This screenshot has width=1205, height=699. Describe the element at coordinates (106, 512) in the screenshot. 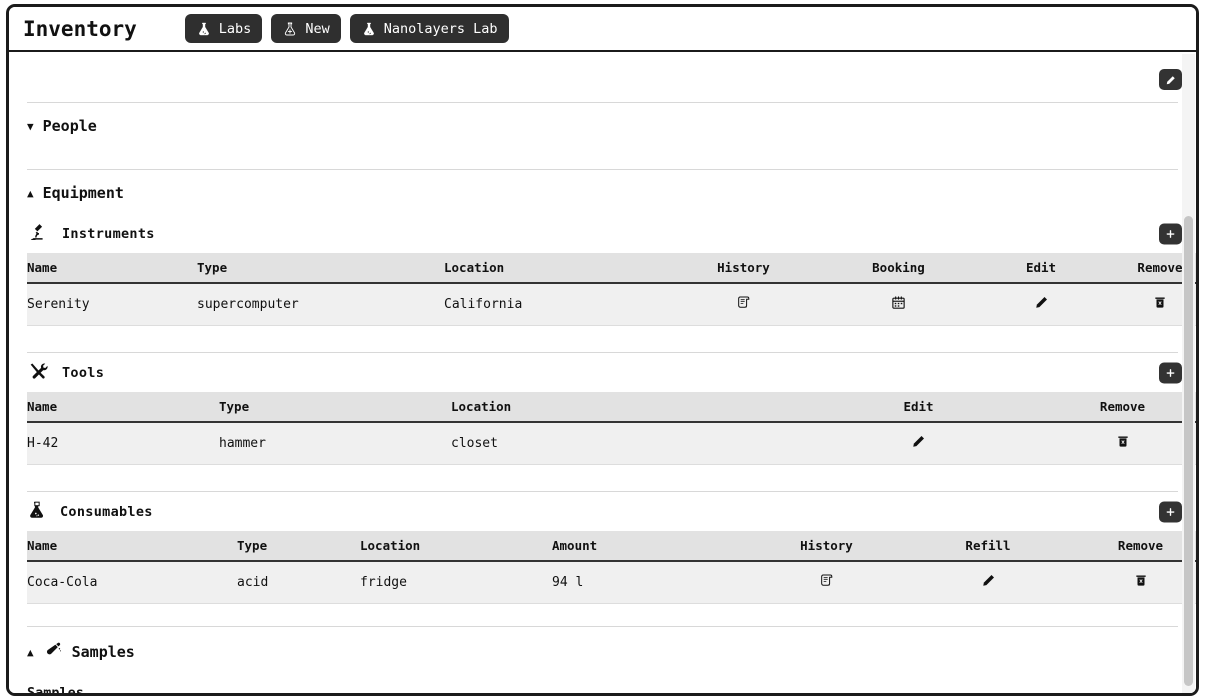

I see `subsection-label-consumables: Consumables` at that location.